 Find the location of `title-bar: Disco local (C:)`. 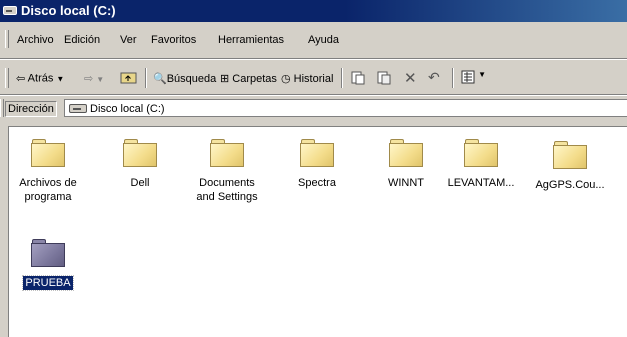

title-bar: Disco local (C:) is located at coordinates (313, 11).